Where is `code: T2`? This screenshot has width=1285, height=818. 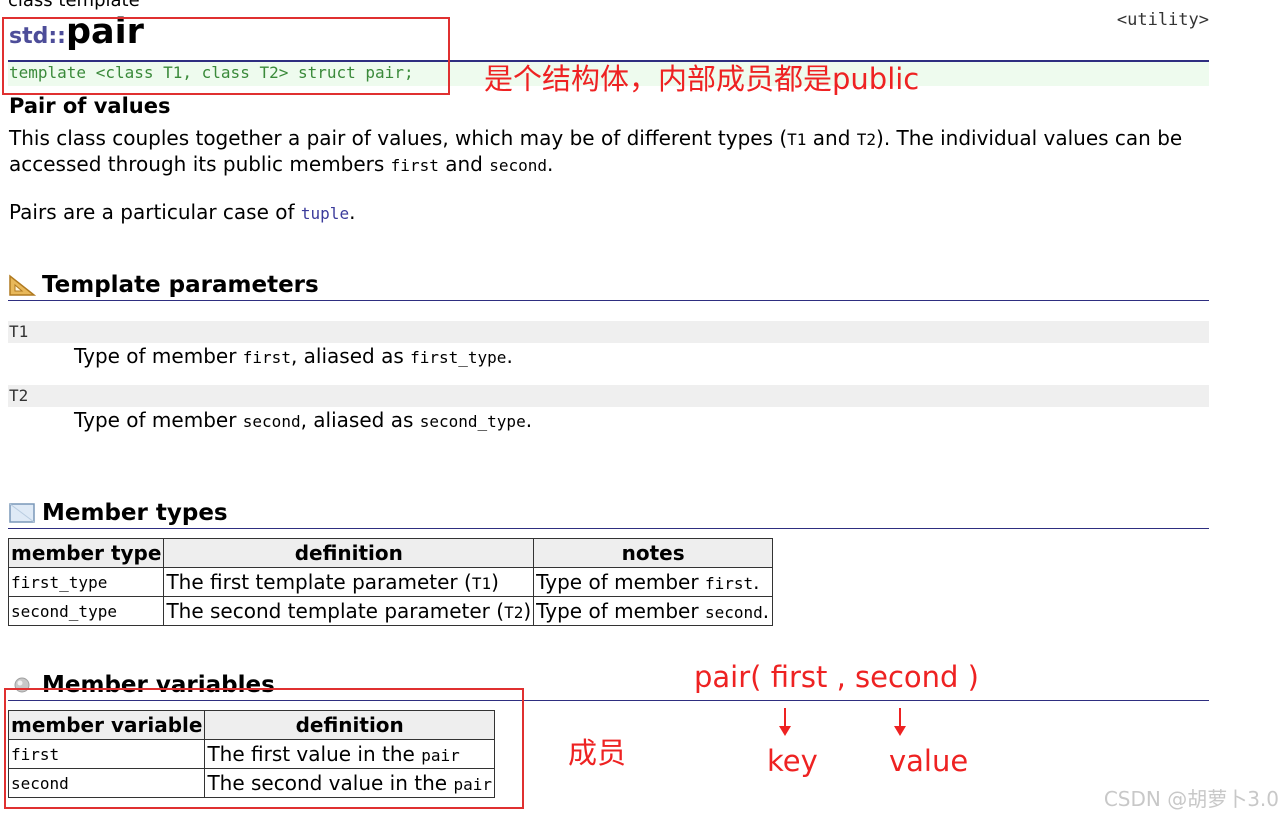
code: T2 is located at coordinates (514, 612).